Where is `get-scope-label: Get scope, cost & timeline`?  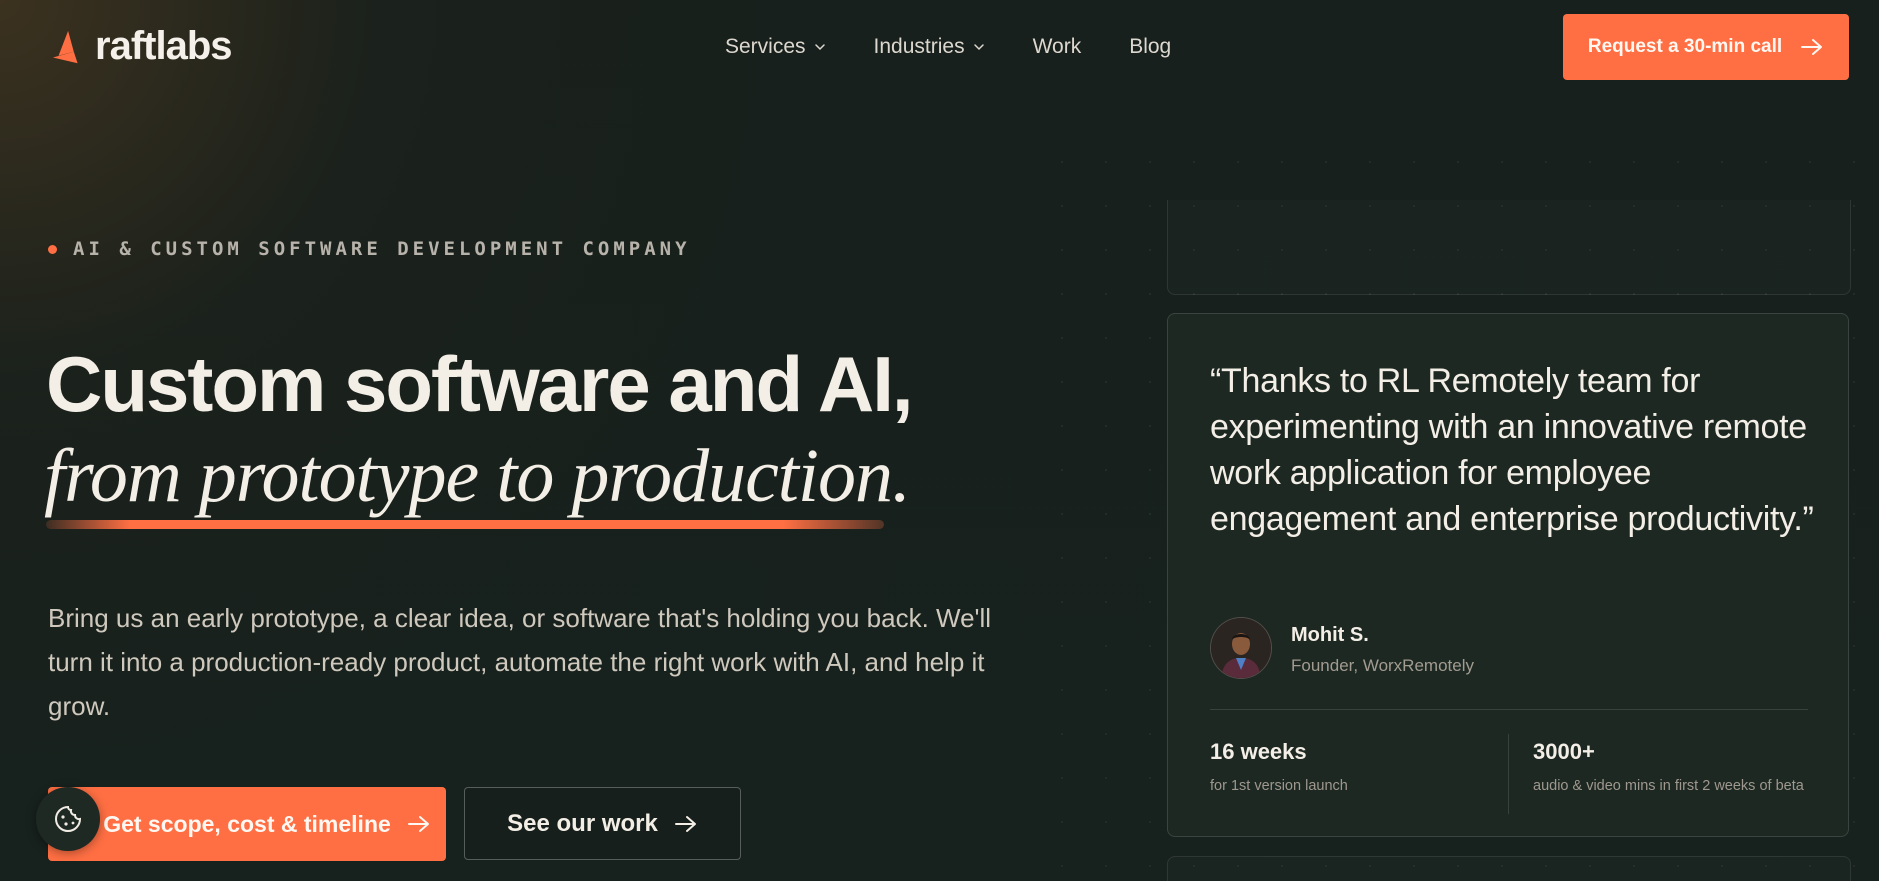
get-scope-label: Get scope, cost & timeline is located at coordinates (247, 823).